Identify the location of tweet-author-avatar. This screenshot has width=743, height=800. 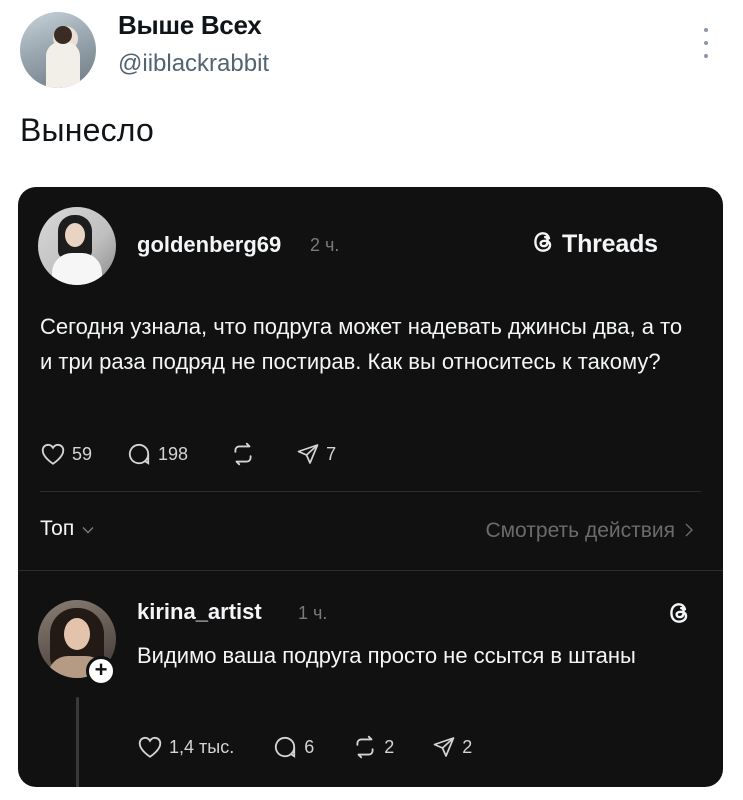
(58, 50).